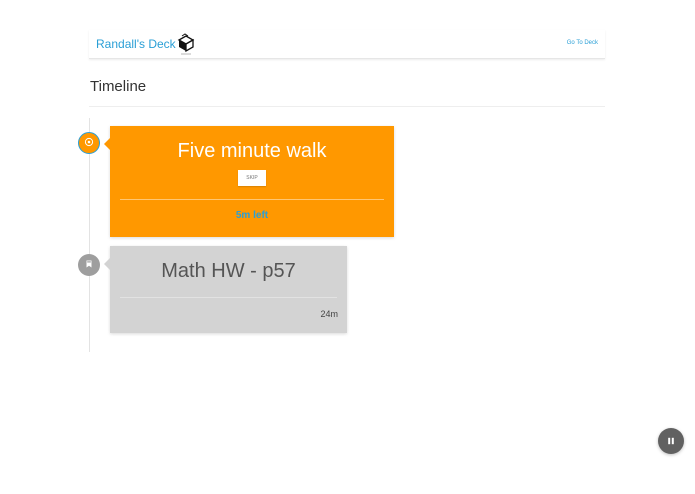 Image resolution: width=695 pixels, height=494 pixels. What do you see at coordinates (329, 314) in the screenshot?
I see `task-duration: 24m` at bounding box center [329, 314].